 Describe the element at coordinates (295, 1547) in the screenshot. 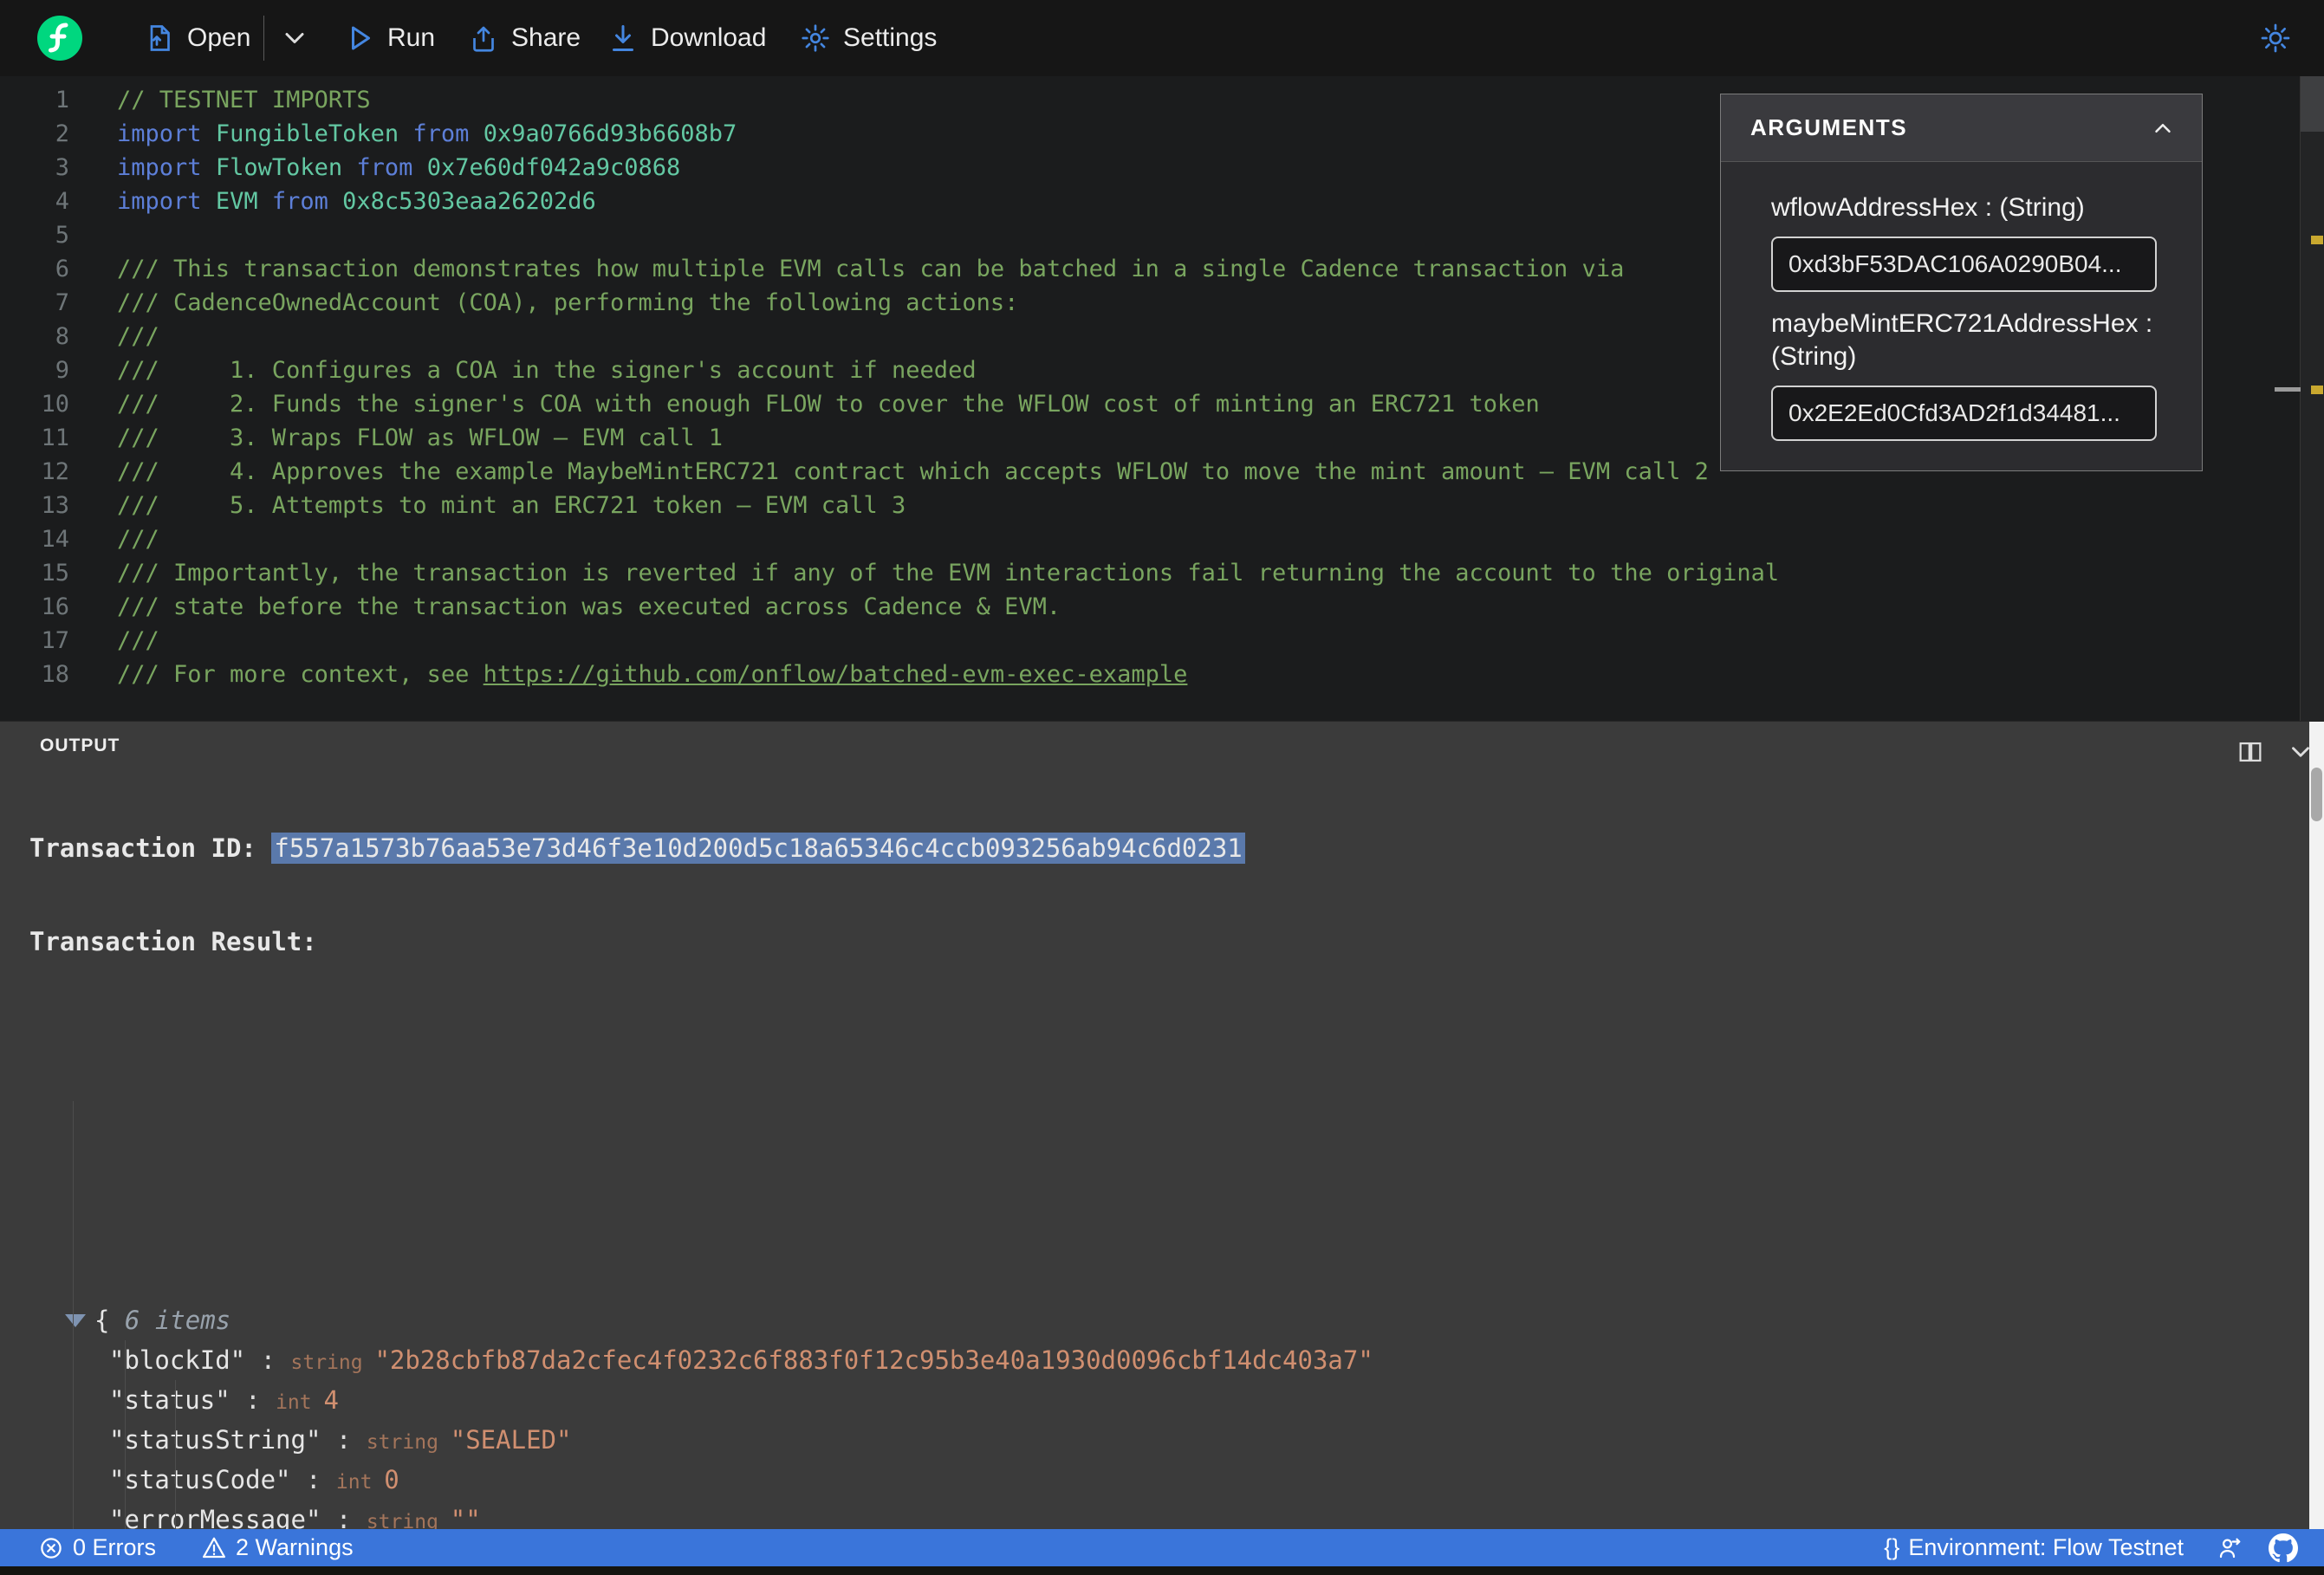

I see `warnings-count: 2 Warnings` at that location.